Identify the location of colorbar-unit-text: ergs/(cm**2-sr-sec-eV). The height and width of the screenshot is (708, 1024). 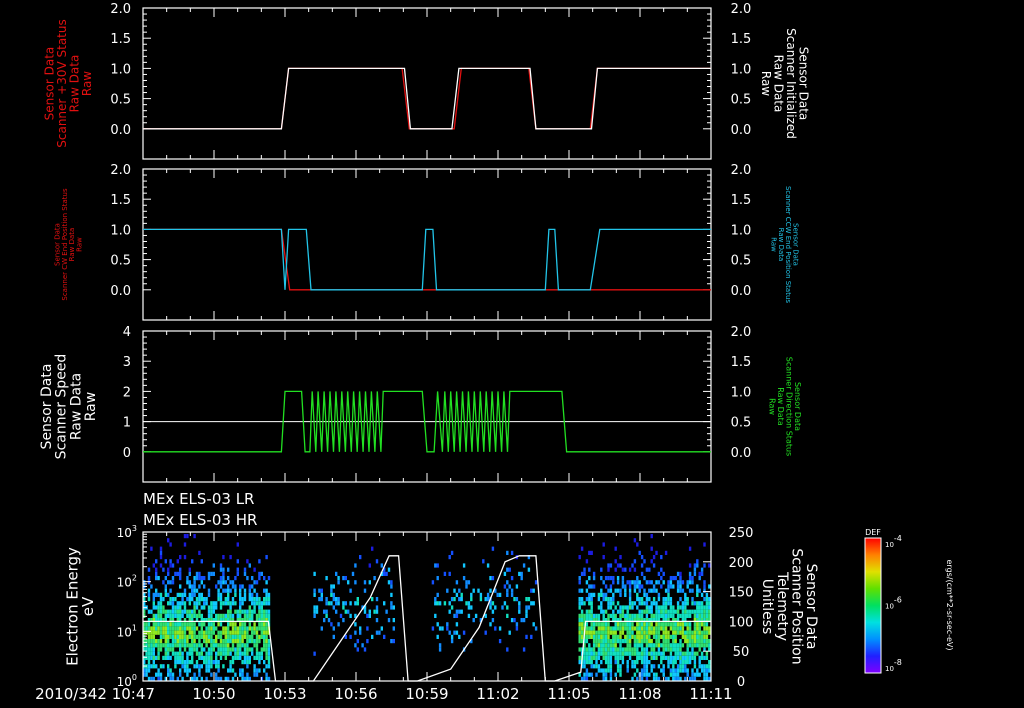
(949, 604).